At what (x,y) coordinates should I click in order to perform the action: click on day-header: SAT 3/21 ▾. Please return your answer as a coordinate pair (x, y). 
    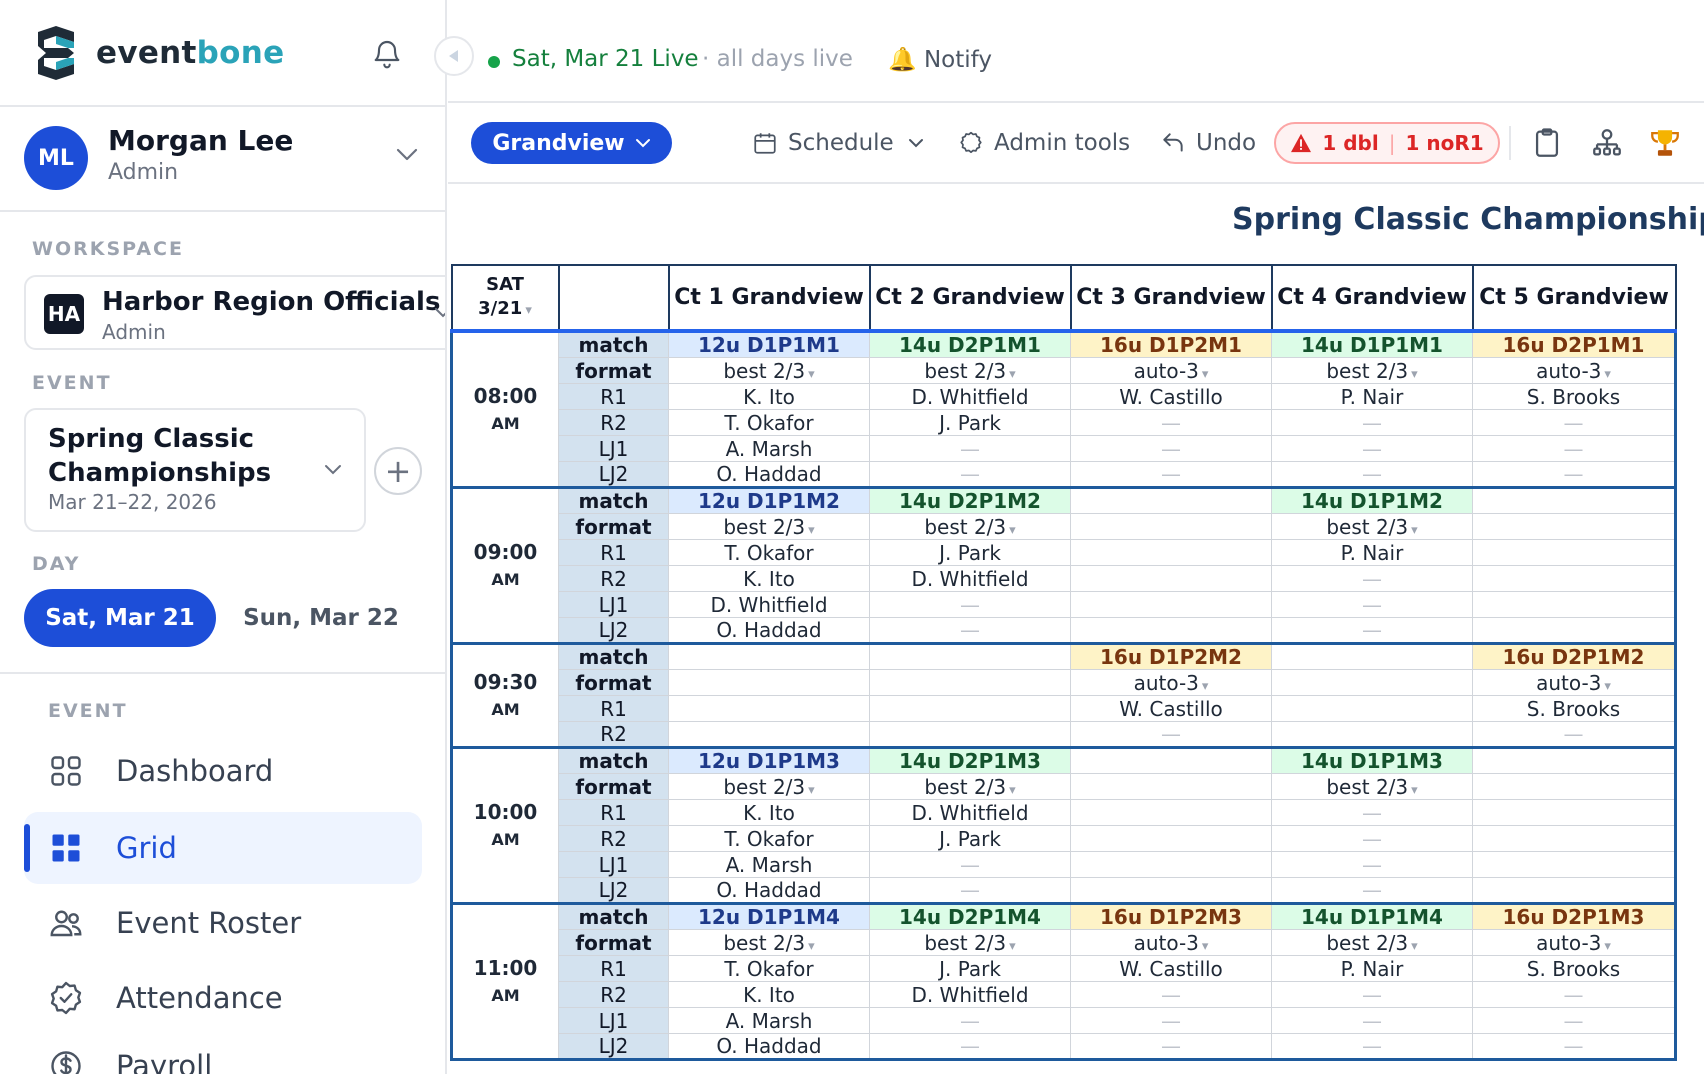
    Looking at the image, I should click on (505, 298).